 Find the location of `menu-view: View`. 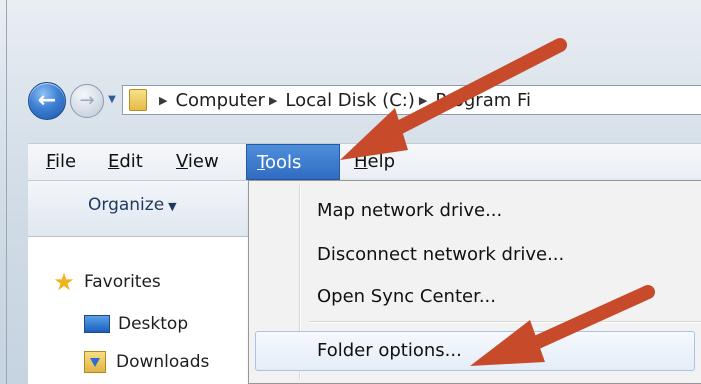

menu-view: View is located at coordinates (197, 162).